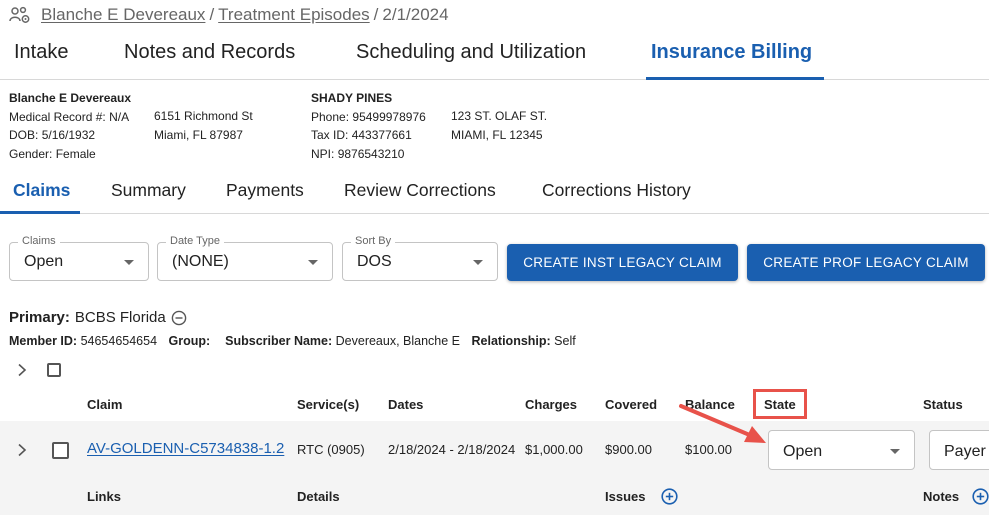  Describe the element at coordinates (398, 341) in the screenshot. I see `subscriber-value: Devereaux, Blanche E` at that location.